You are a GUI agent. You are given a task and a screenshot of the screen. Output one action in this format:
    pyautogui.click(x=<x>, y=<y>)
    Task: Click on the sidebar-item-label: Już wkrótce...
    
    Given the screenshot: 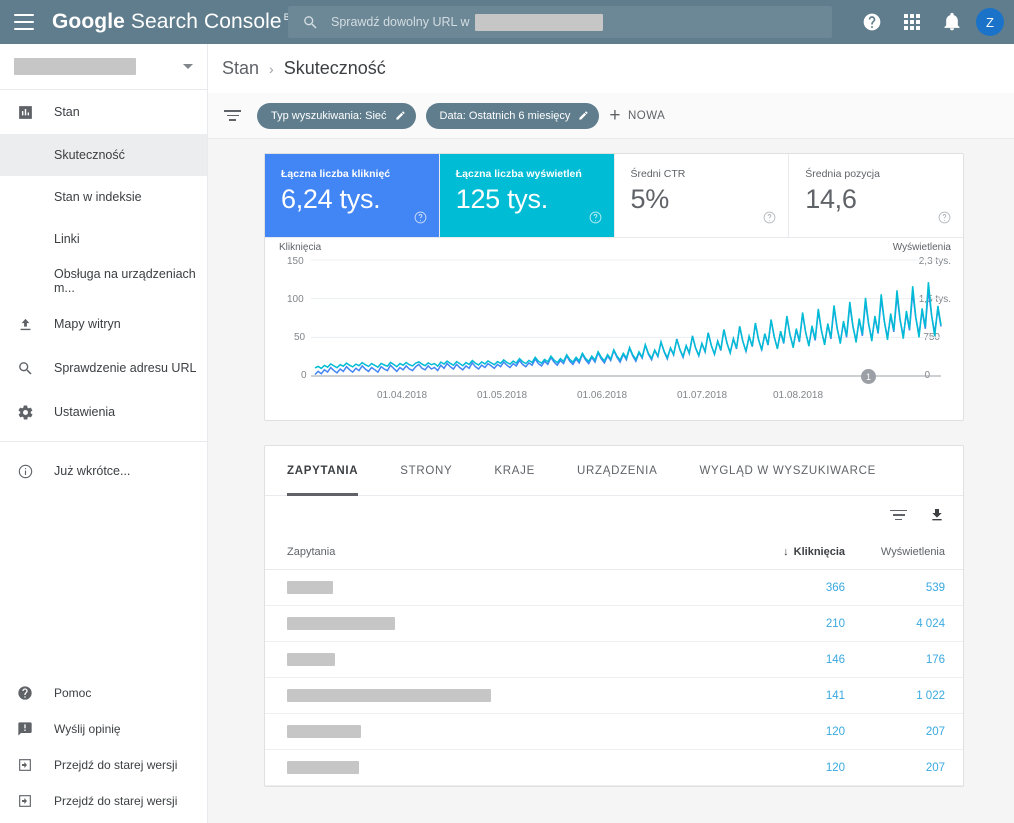 What is the action you would take?
    pyautogui.click(x=92, y=471)
    